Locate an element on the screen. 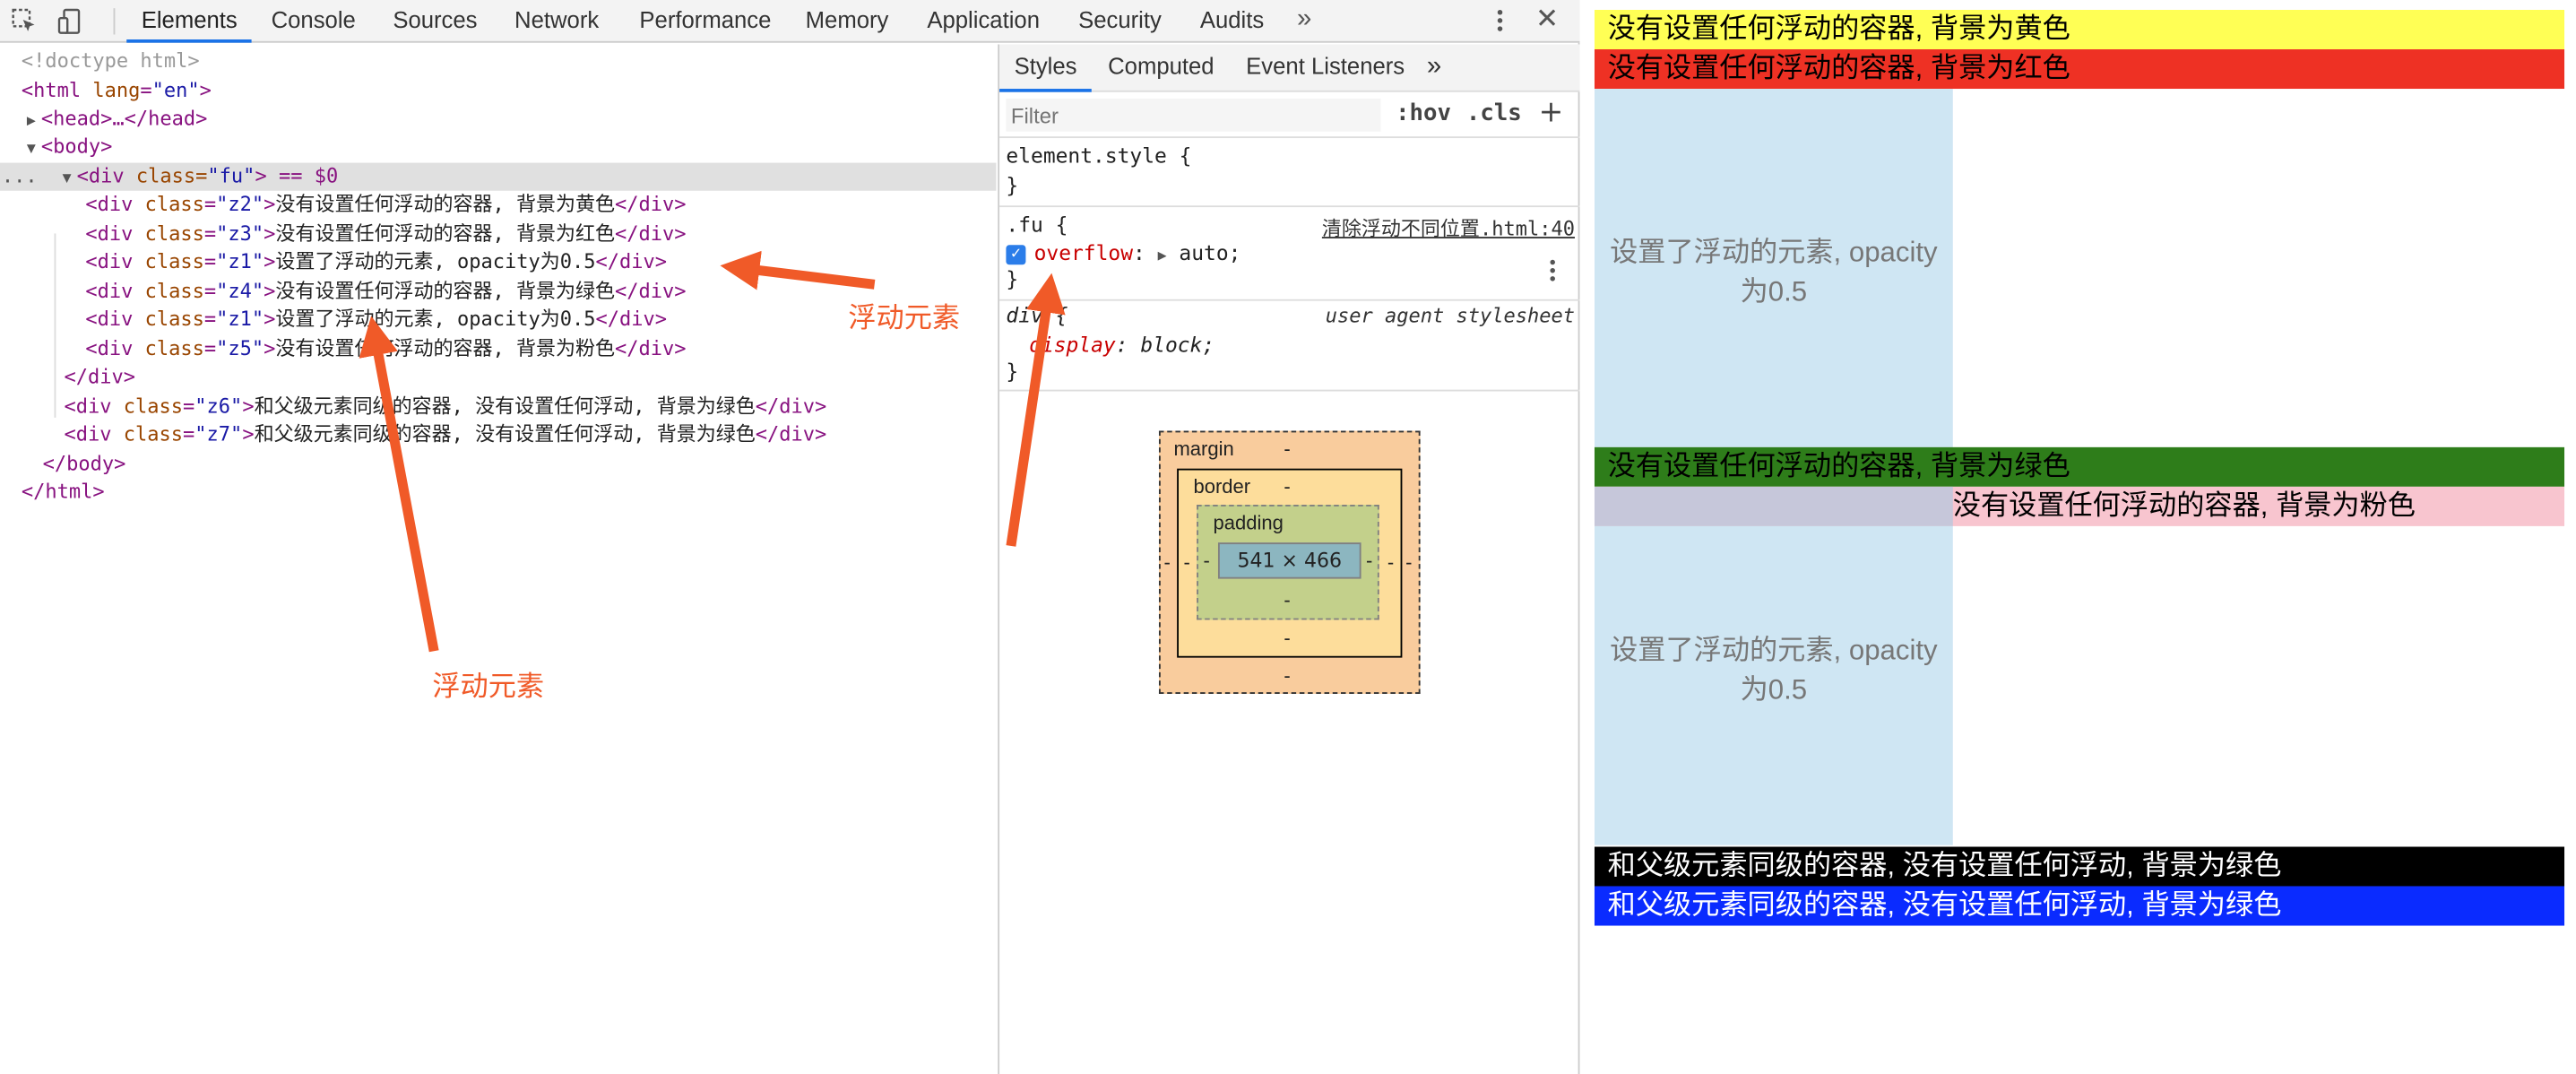 The height and width of the screenshot is (1074, 2576). inspect-element-icon is located at coordinates (24, 21).